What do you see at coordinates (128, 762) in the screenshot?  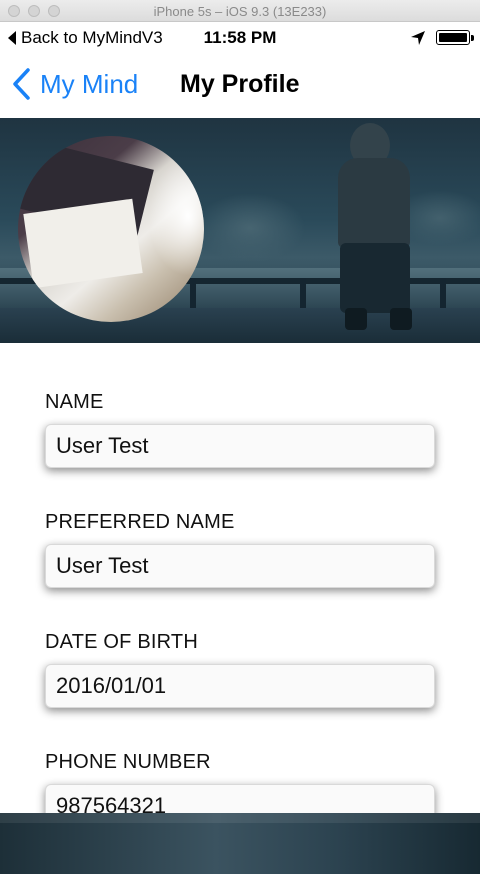 I see `phone-number-label: PHONE NUMBER` at bounding box center [128, 762].